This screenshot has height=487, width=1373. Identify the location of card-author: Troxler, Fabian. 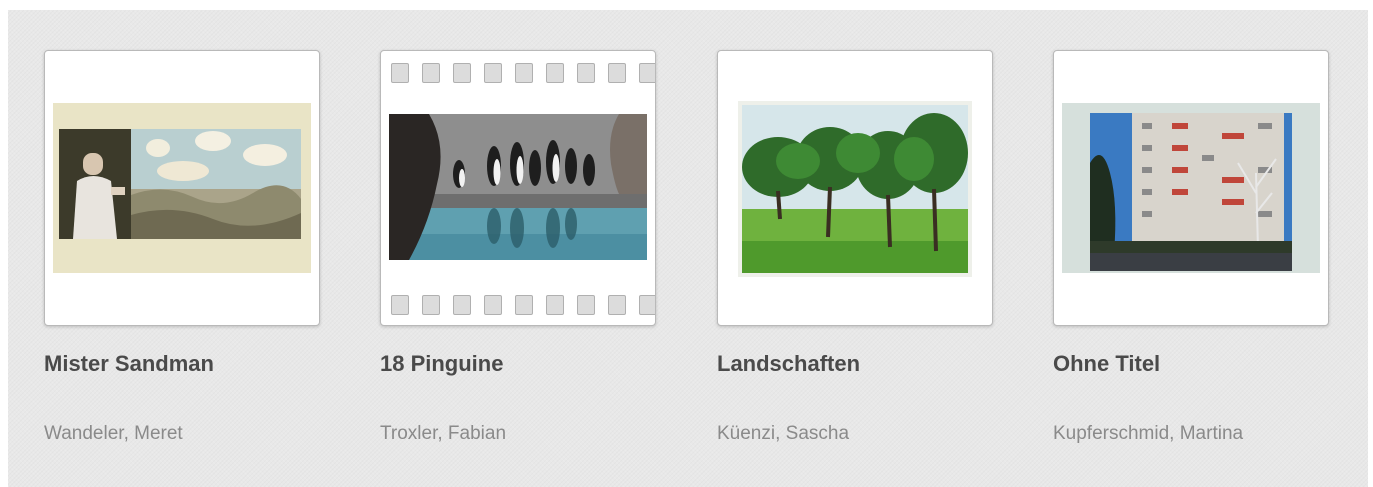
(443, 434).